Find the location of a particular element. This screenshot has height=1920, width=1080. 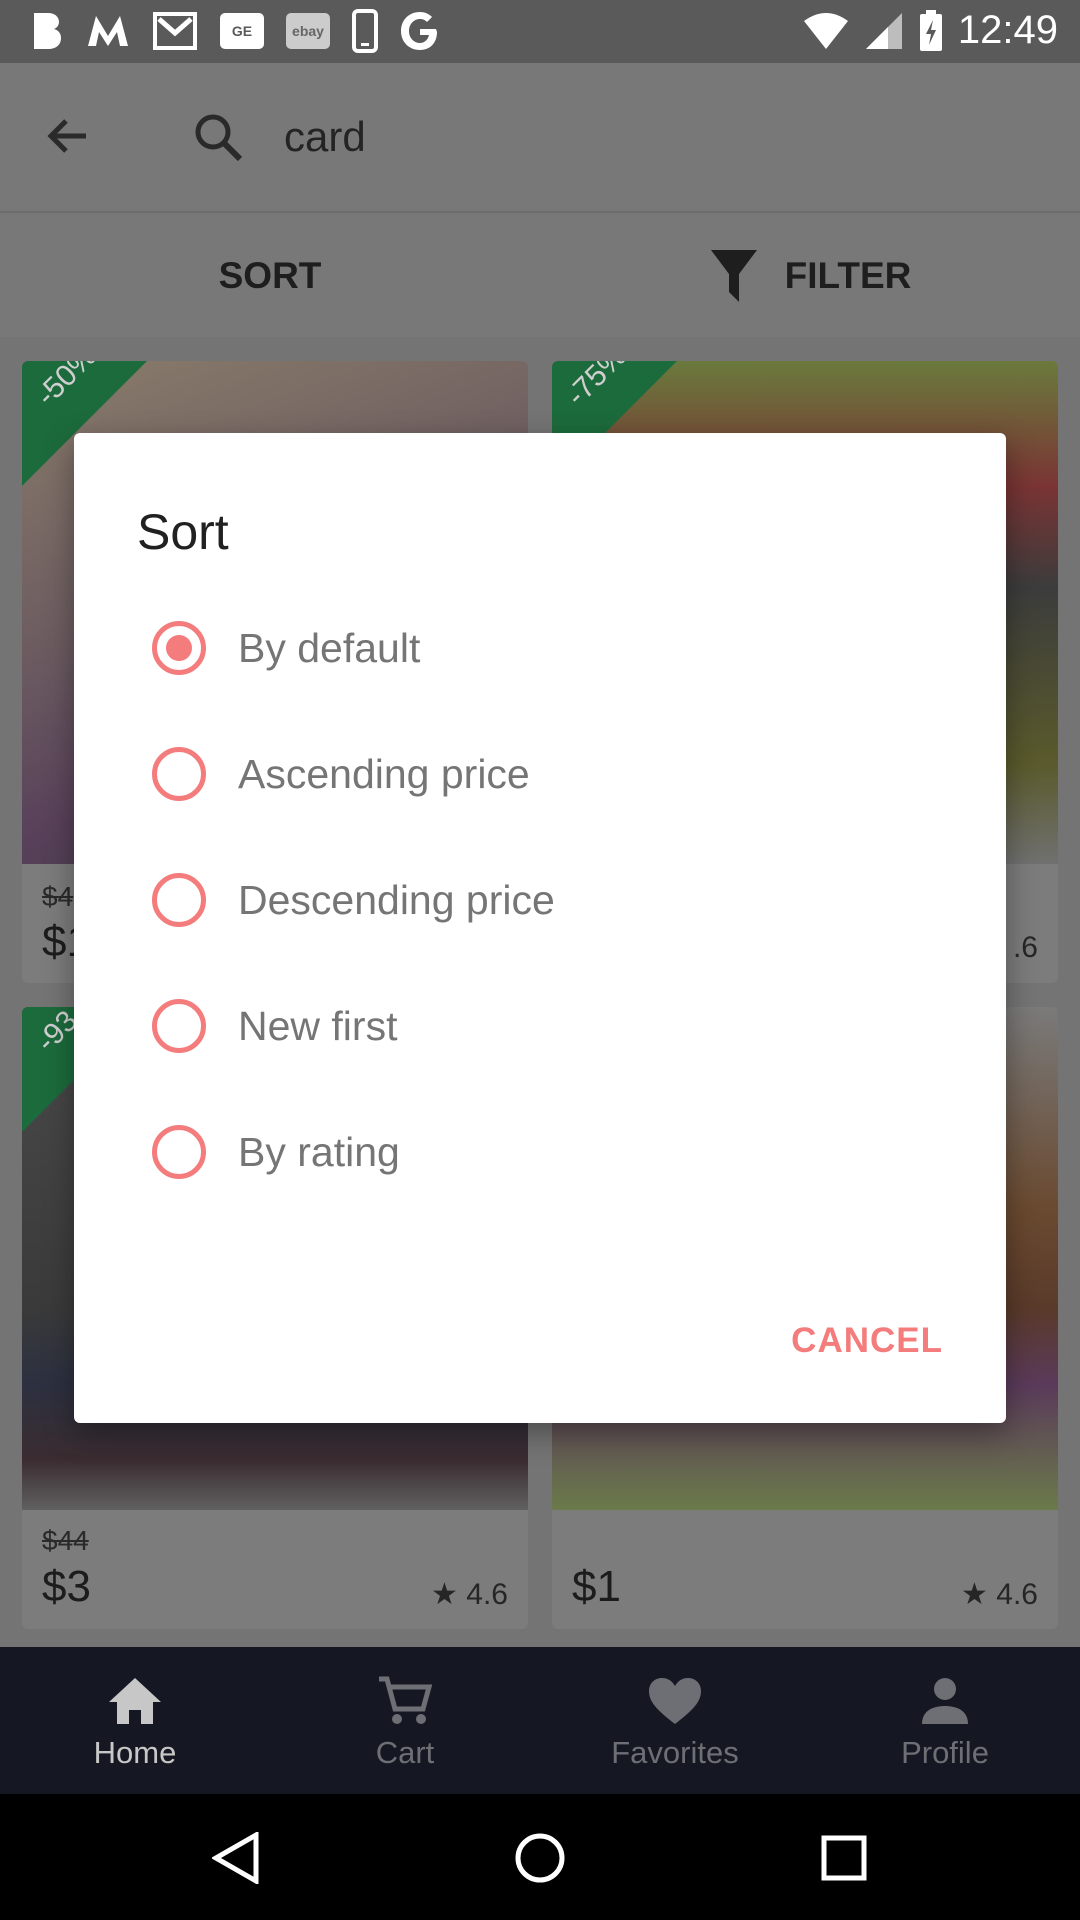

rating: .6 is located at coordinates (1025, 947).